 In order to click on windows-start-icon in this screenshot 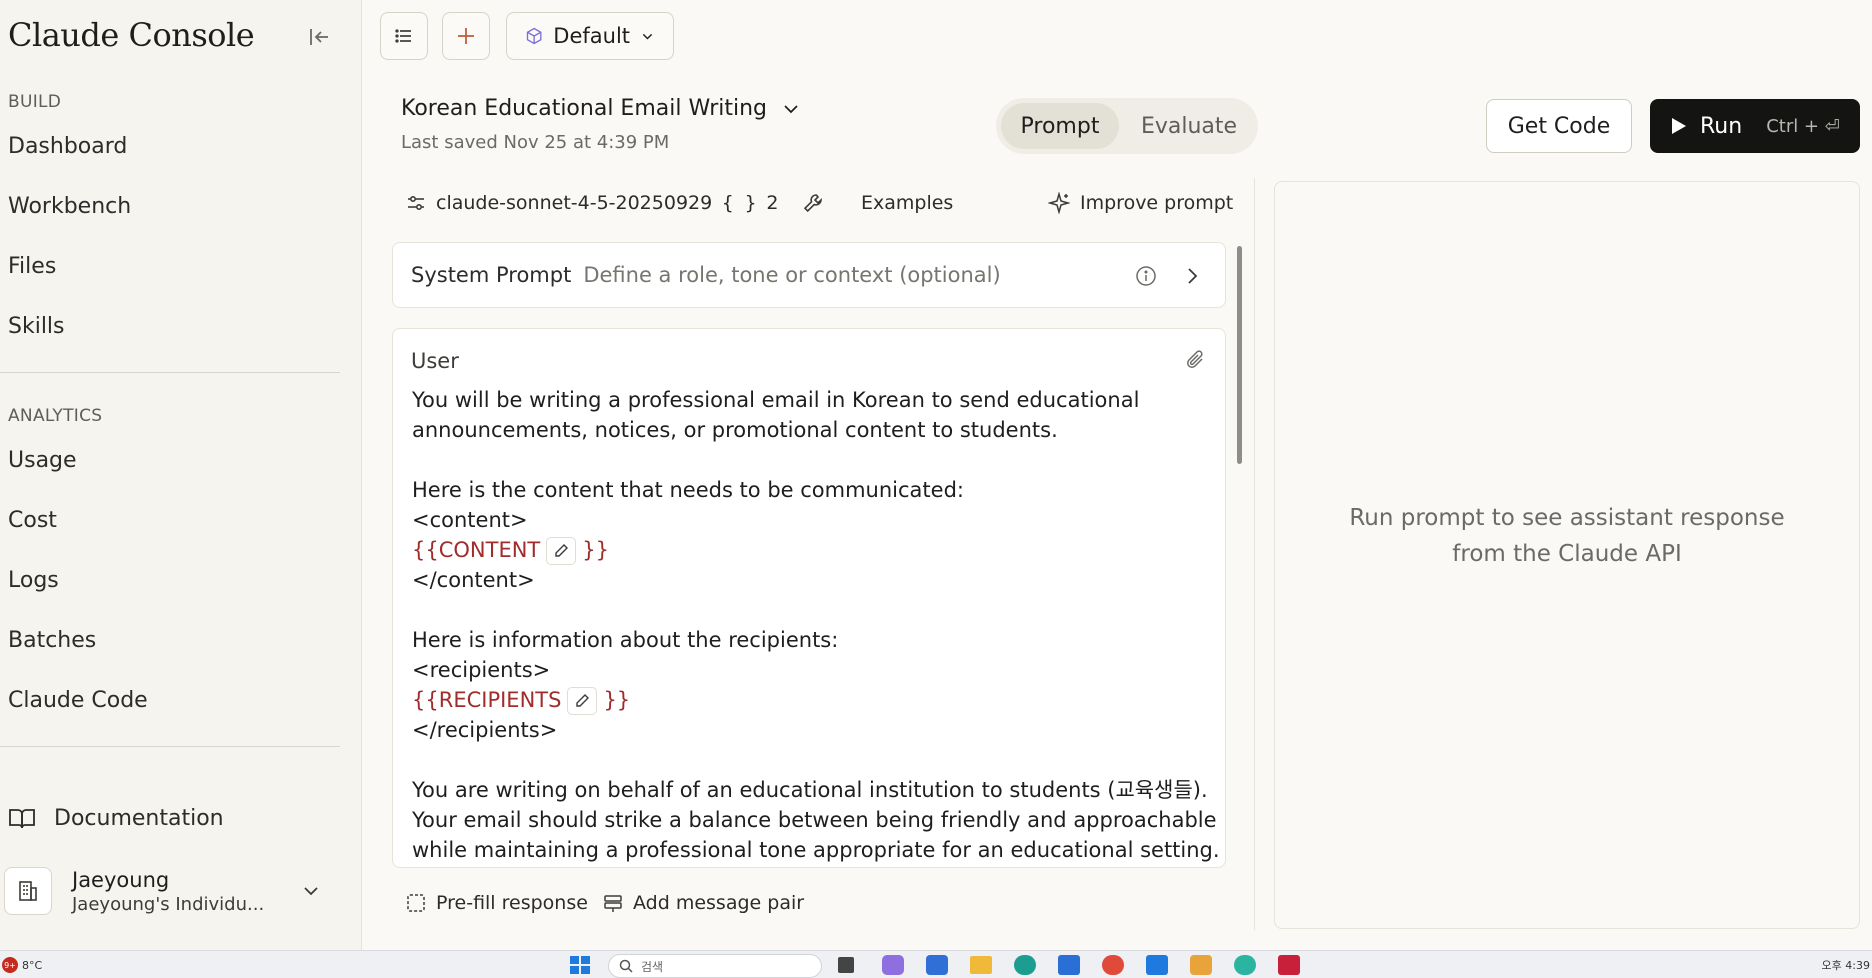, I will do `click(580, 965)`.